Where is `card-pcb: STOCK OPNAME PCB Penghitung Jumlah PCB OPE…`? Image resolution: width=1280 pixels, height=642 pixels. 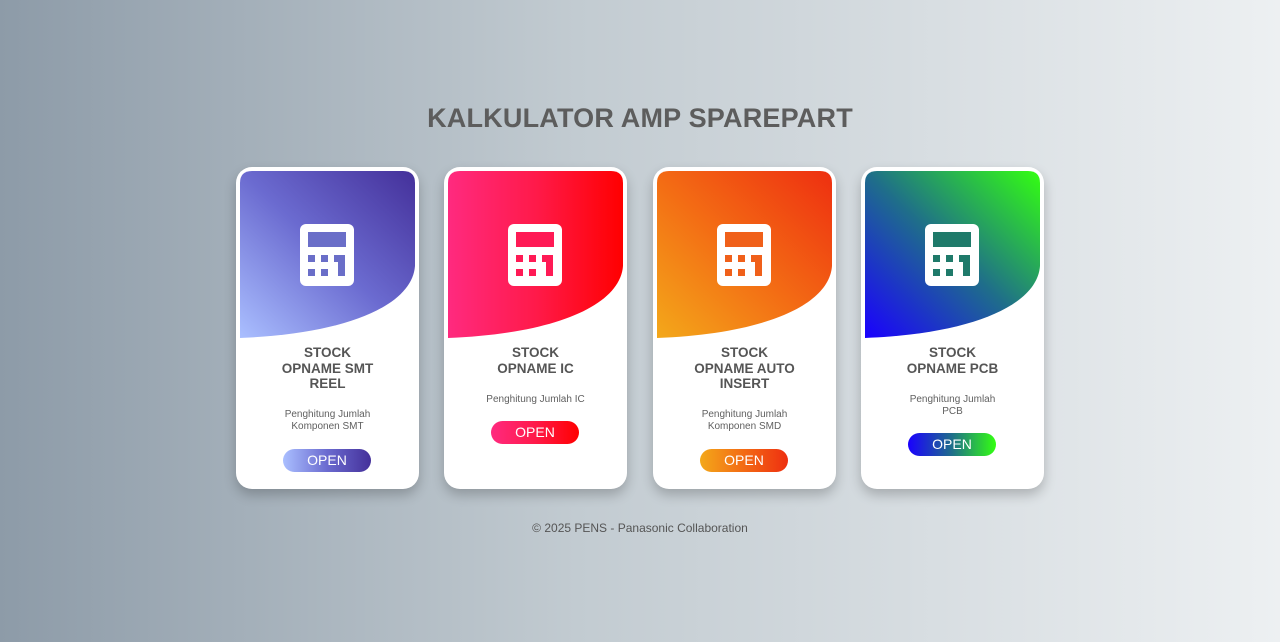
card-pcb: STOCK OPNAME PCB Penghitung Jumlah PCB OPE… is located at coordinates (952, 328).